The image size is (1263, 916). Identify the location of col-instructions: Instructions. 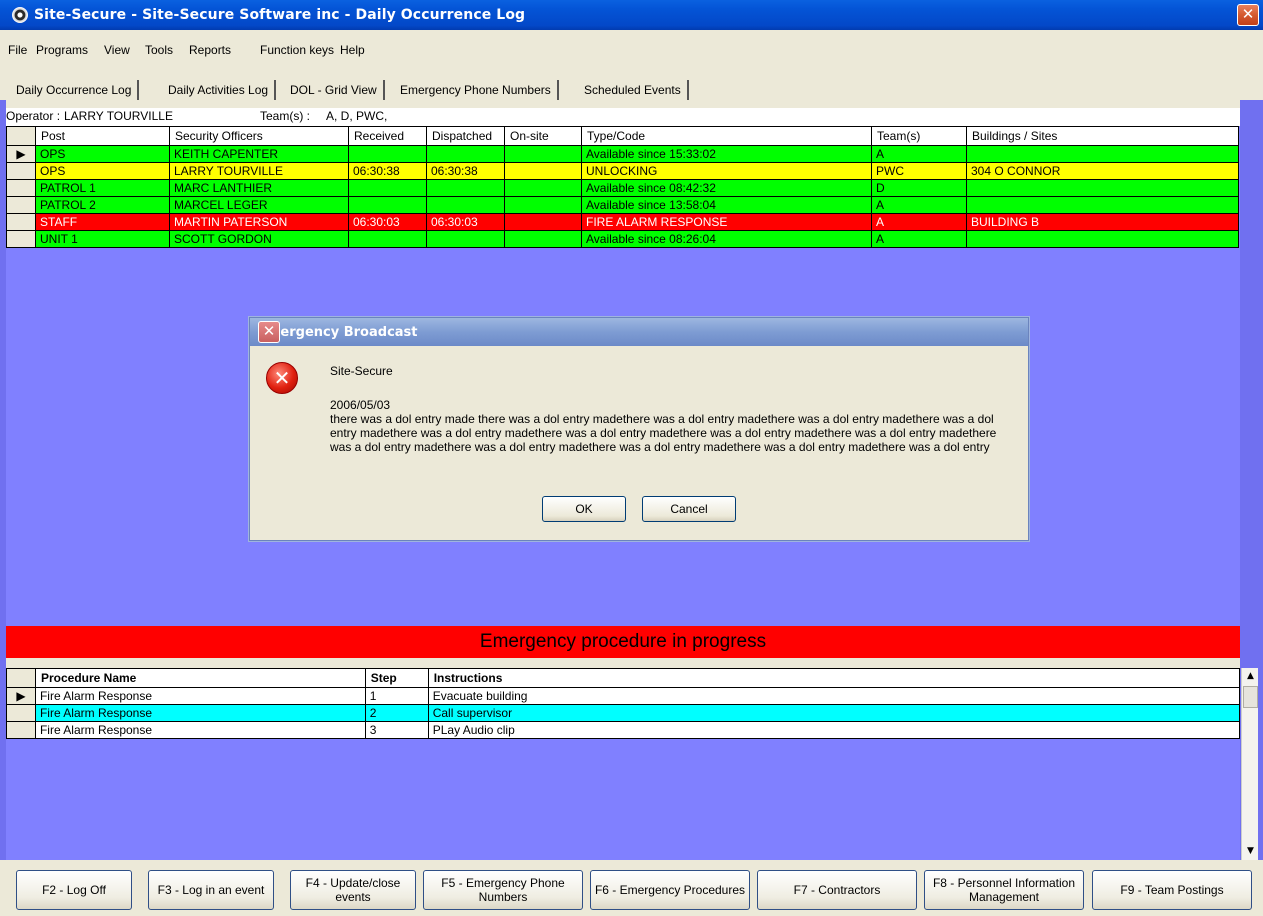
(834, 678).